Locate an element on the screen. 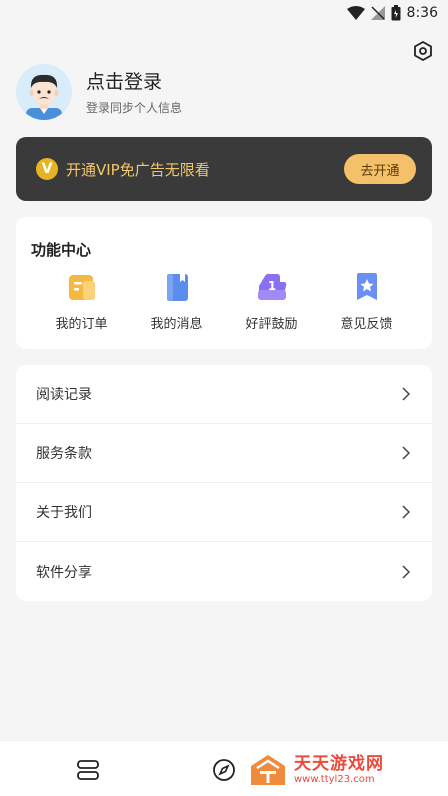 Image resolution: width=448 pixels, height=796 pixels. function-item-rating: 1 好評鼓励 is located at coordinates (271, 301).